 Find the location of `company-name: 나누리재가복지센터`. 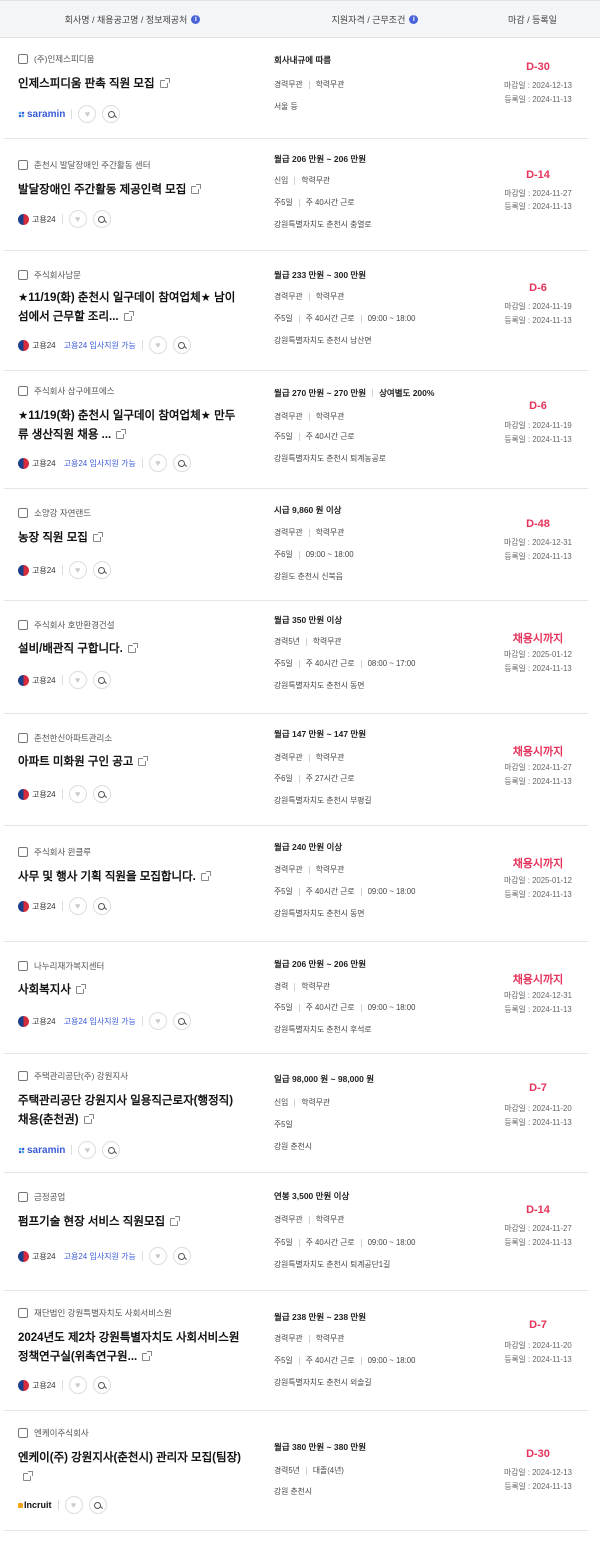

company-name: 나누리재가복지센터 is located at coordinates (69, 966).